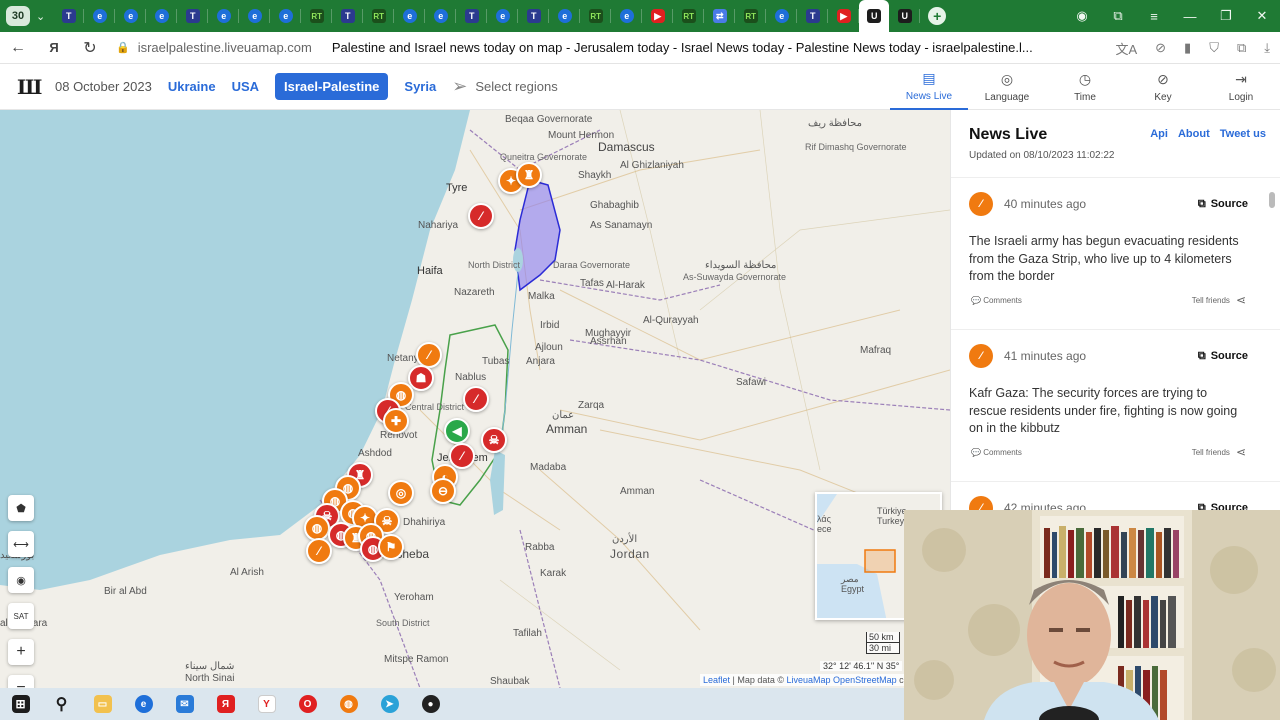 Image resolution: width=1280 pixels, height=720 pixels. What do you see at coordinates (391, 547) in the screenshot?
I see `event-marker: ⚑` at bounding box center [391, 547].